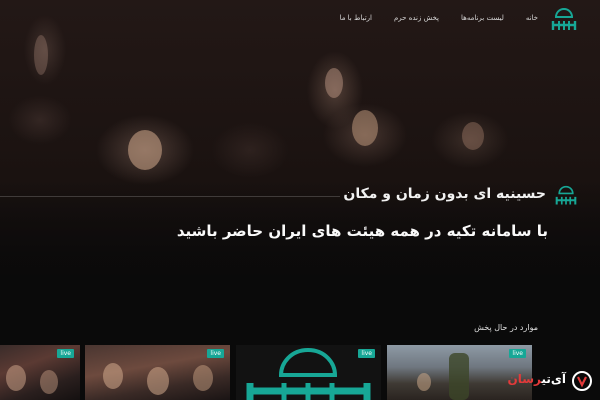  I want to click on hero-title: حسینیه ای بدون زمان و مکان, so click(444, 194).